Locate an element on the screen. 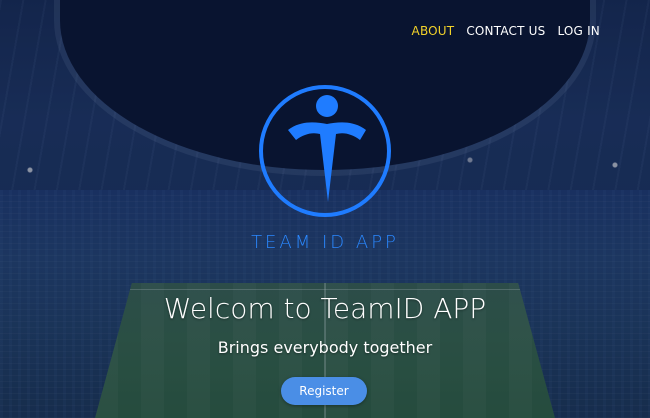 The width and height of the screenshot is (650, 418). top-nav: ABOUT CONTACT US LOG IN is located at coordinates (506, 31).